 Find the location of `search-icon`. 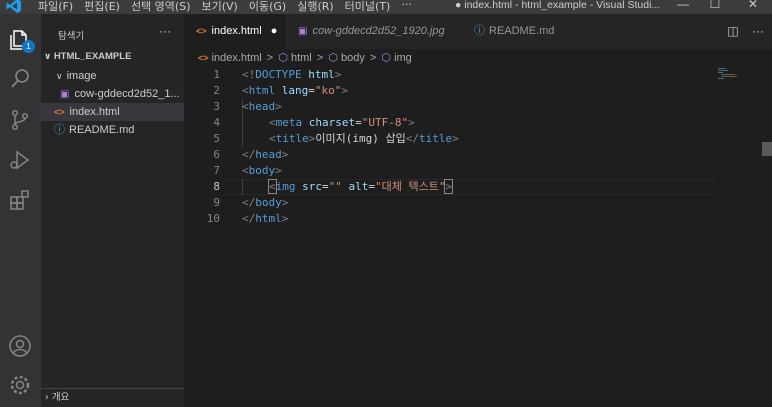

search-icon is located at coordinates (20, 79).